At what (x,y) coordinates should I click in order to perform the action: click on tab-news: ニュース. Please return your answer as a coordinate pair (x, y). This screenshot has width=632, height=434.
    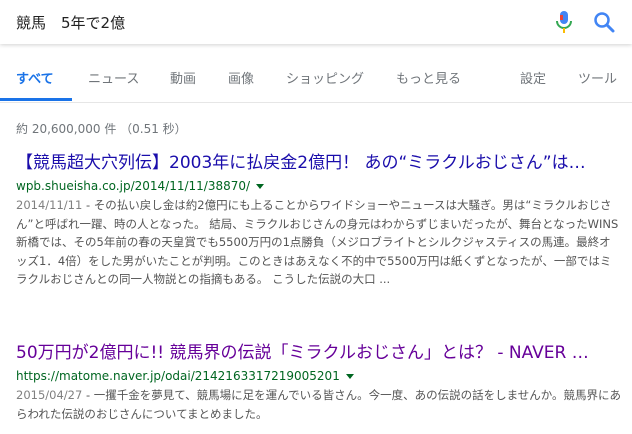
    Looking at the image, I should click on (113, 77).